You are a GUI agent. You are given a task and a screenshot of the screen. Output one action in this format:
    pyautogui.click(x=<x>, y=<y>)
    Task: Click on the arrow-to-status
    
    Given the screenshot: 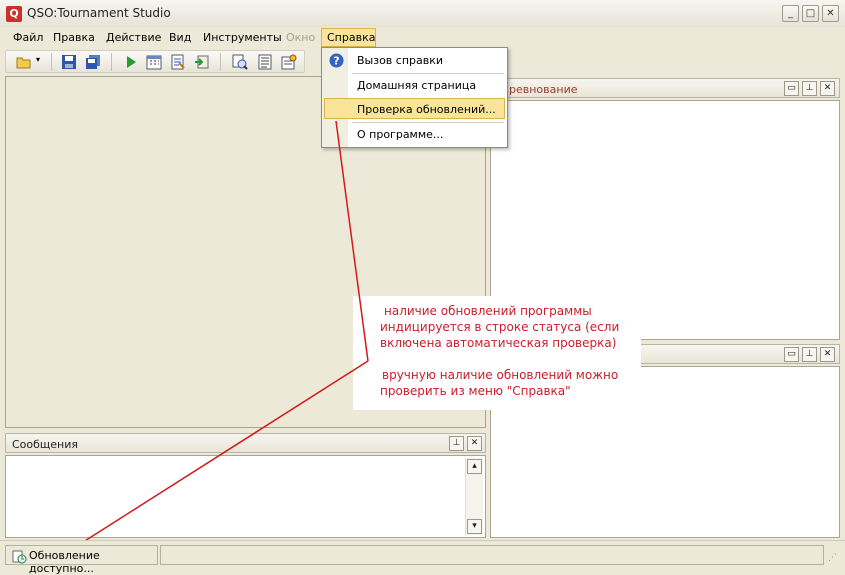 What is the action you would take?
    pyautogui.click(x=224, y=452)
    